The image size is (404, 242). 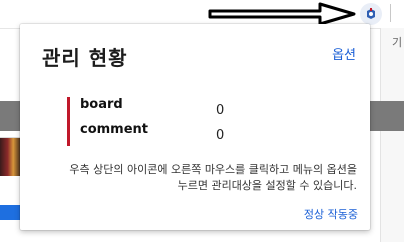 I want to click on stat-label: comment, so click(x=114, y=129).